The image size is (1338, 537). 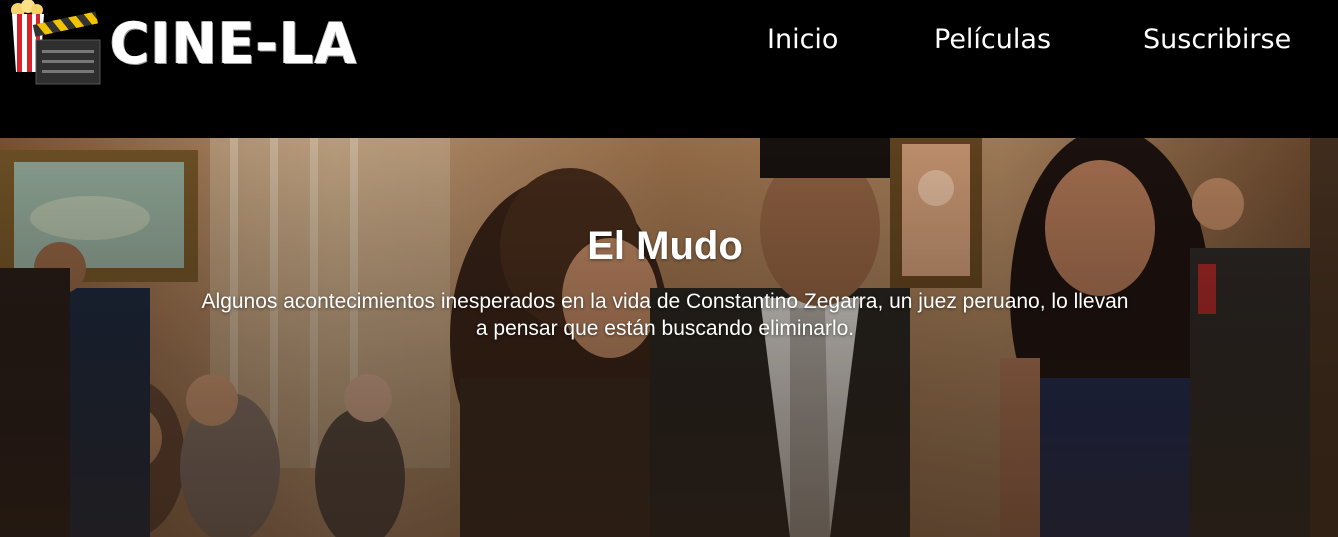 I want to click on nav-peliculas: Películas, so click(x=992, y=39).